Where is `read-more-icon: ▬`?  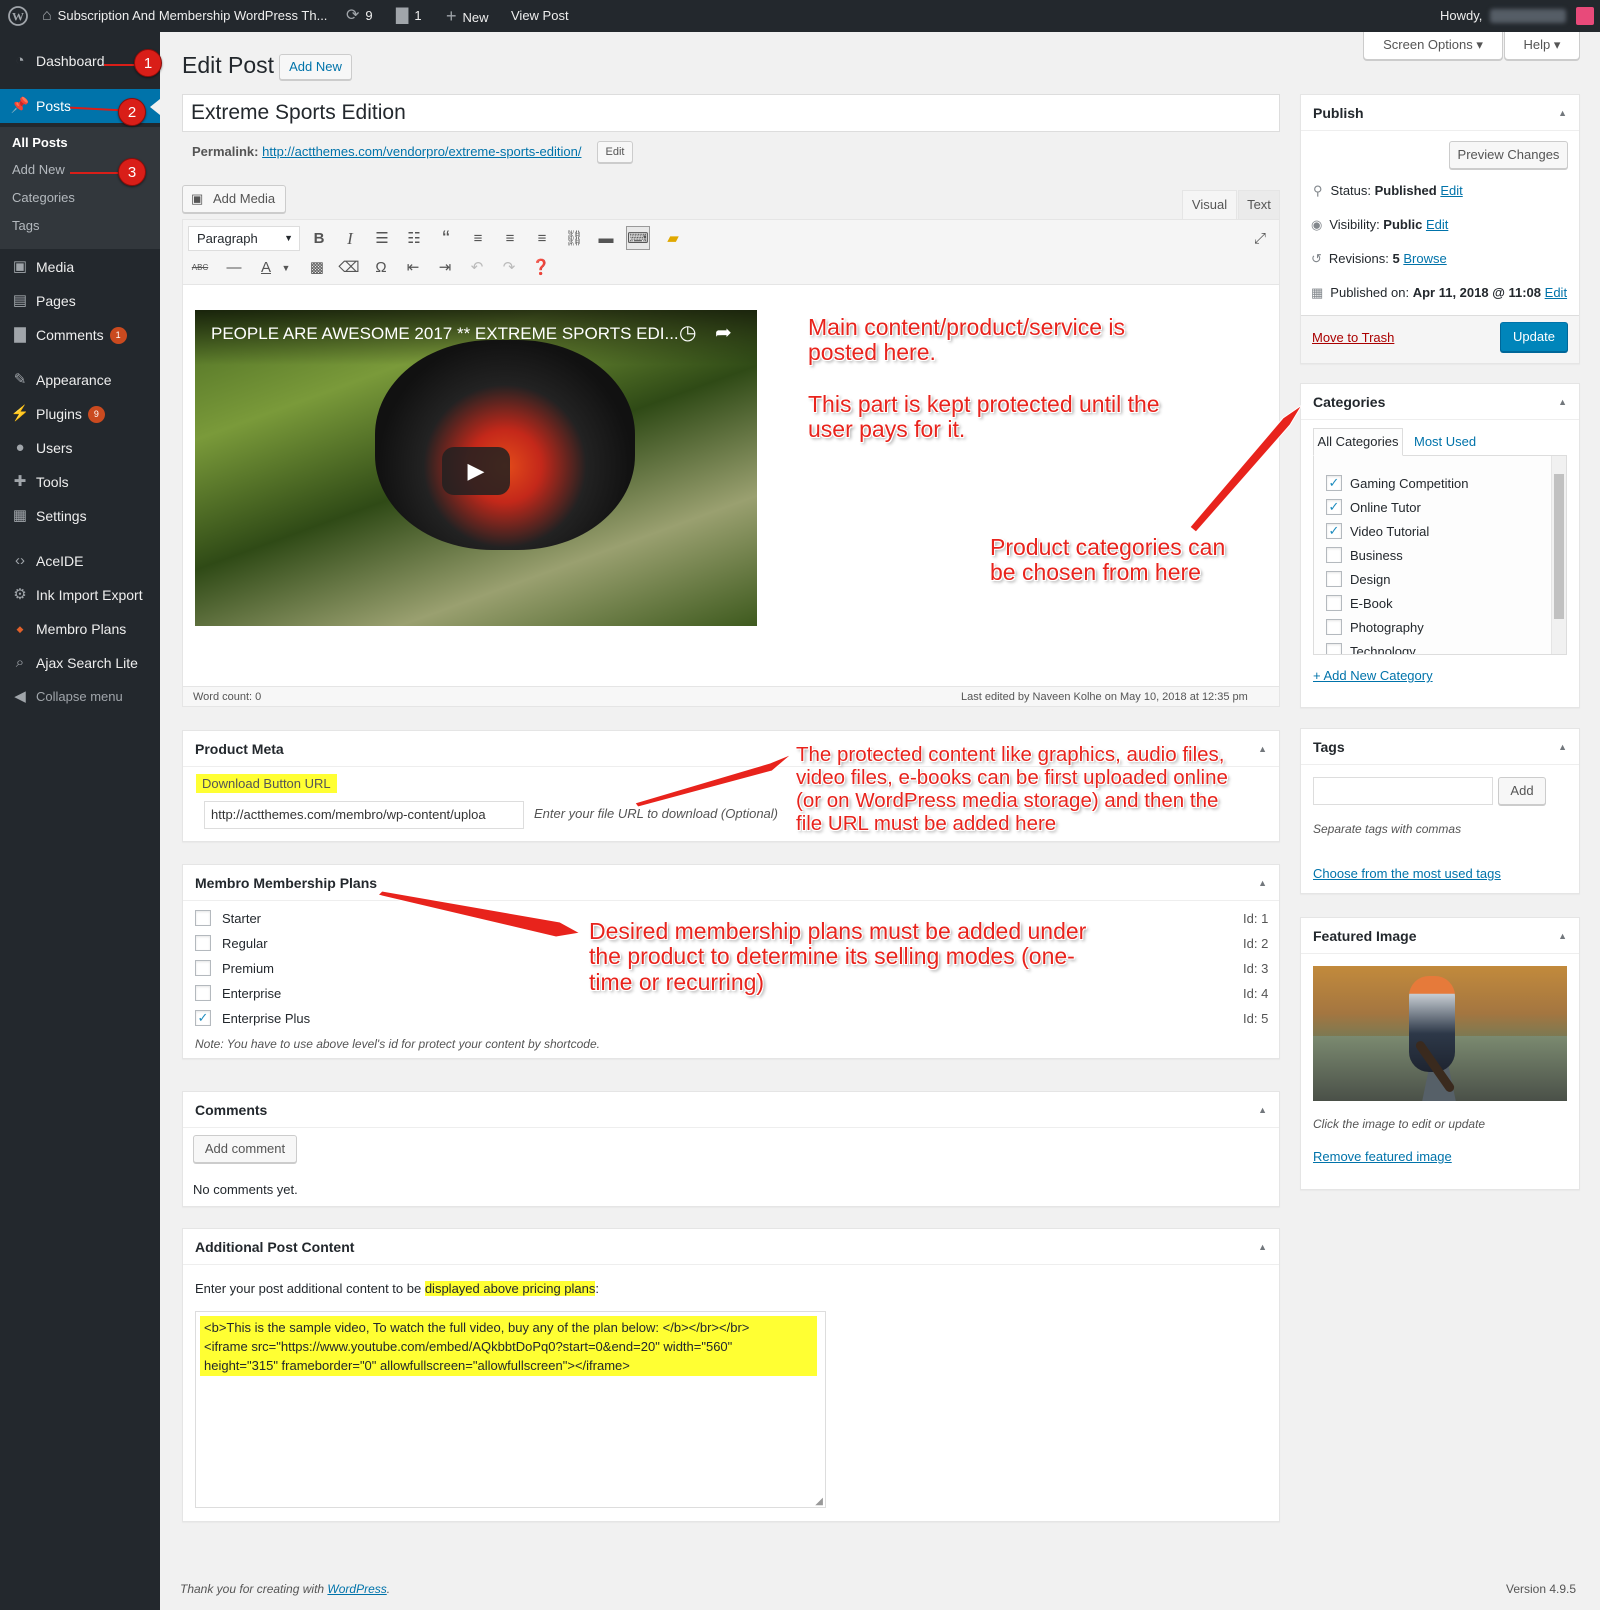
read-more-icon: ▬ is located at coordinates (606, 239).